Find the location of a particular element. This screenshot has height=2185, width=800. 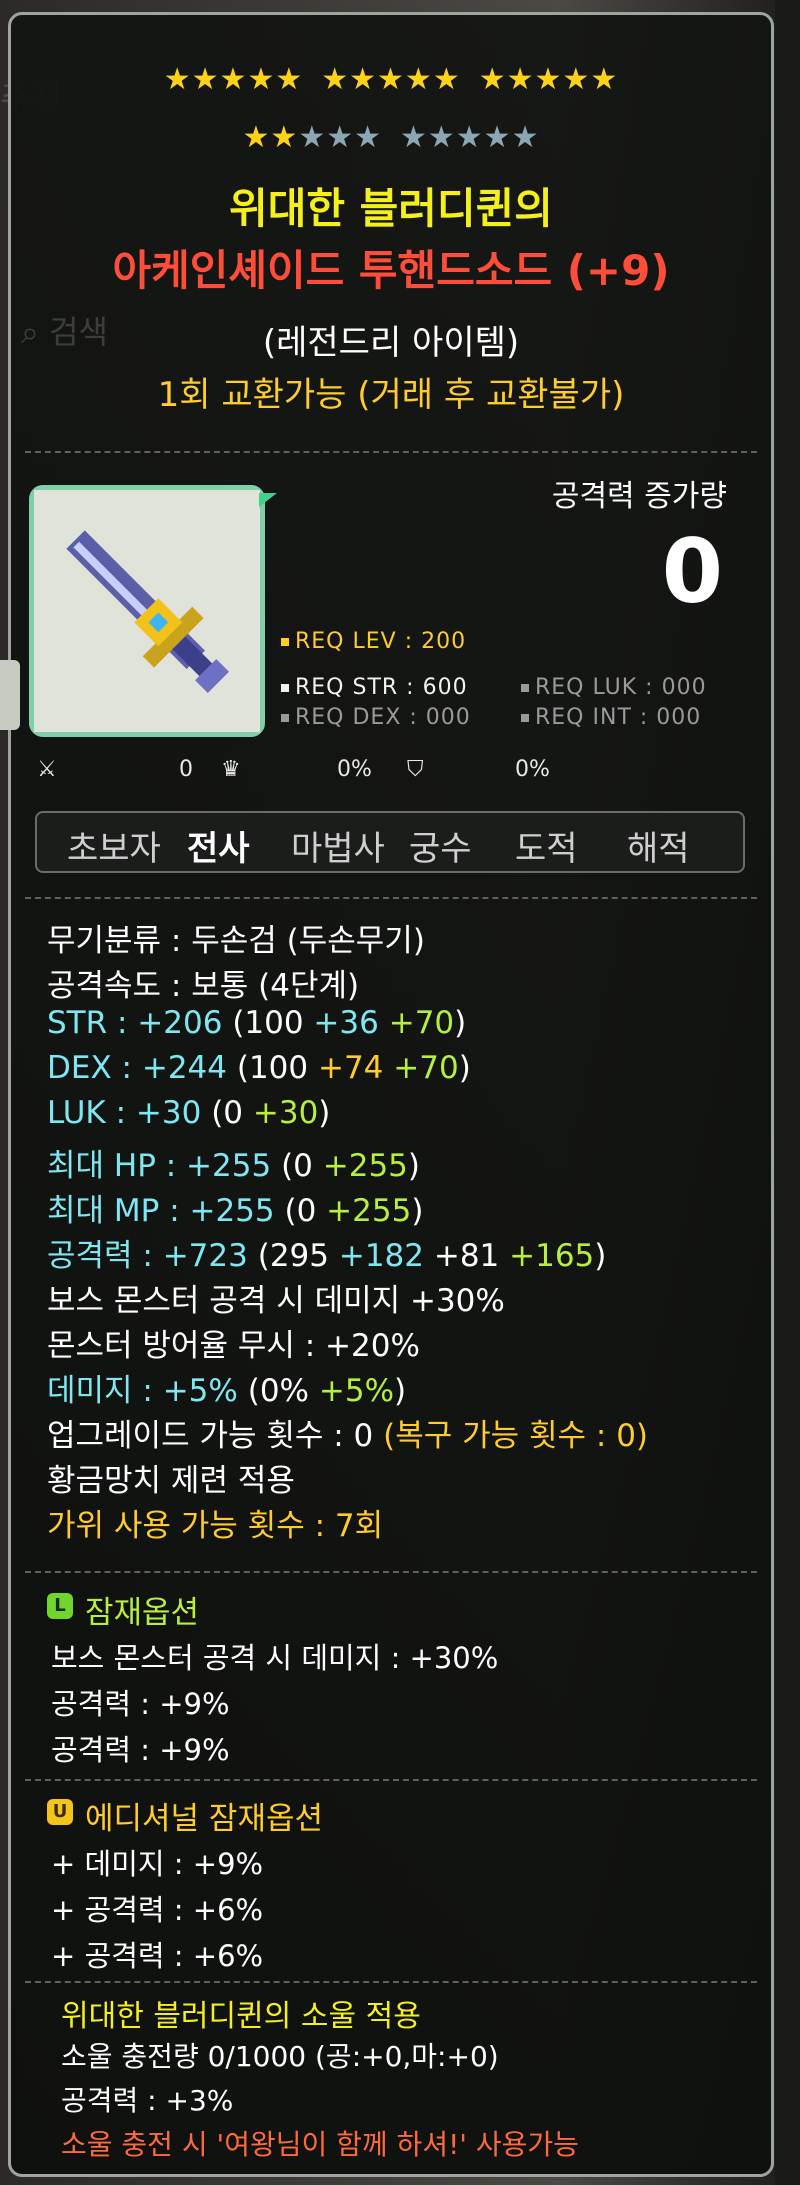

item-rarity: (레전드리 아이템) is located at coordinates (391, 343).